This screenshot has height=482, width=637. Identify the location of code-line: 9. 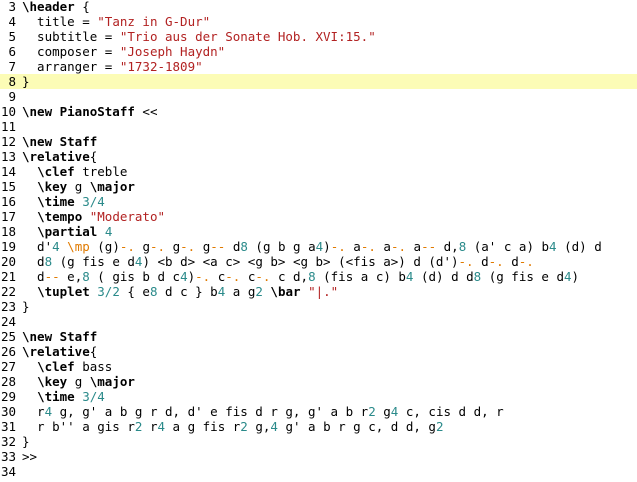
(318, 96).